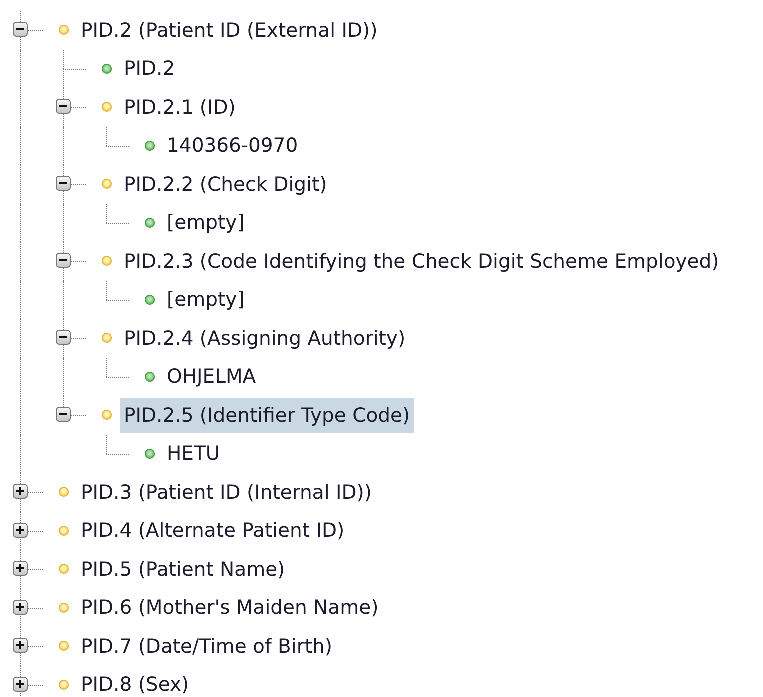 The width and height of the screenshot is (763, 697). What do you see at coordinates (193, 454) in the screenshot?
I see `tree-item: HETU` at bounding box center [193, 454].